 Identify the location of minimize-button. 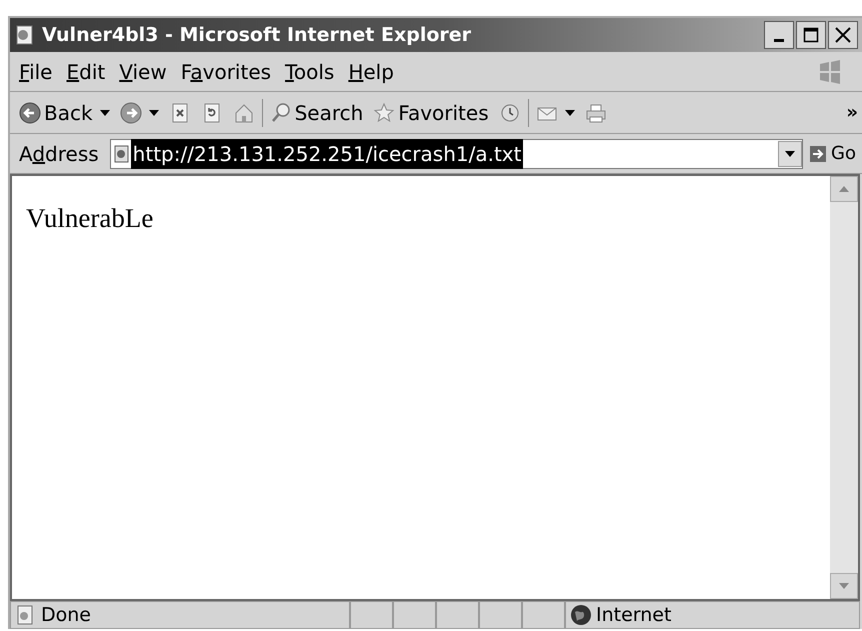
(779, 35).